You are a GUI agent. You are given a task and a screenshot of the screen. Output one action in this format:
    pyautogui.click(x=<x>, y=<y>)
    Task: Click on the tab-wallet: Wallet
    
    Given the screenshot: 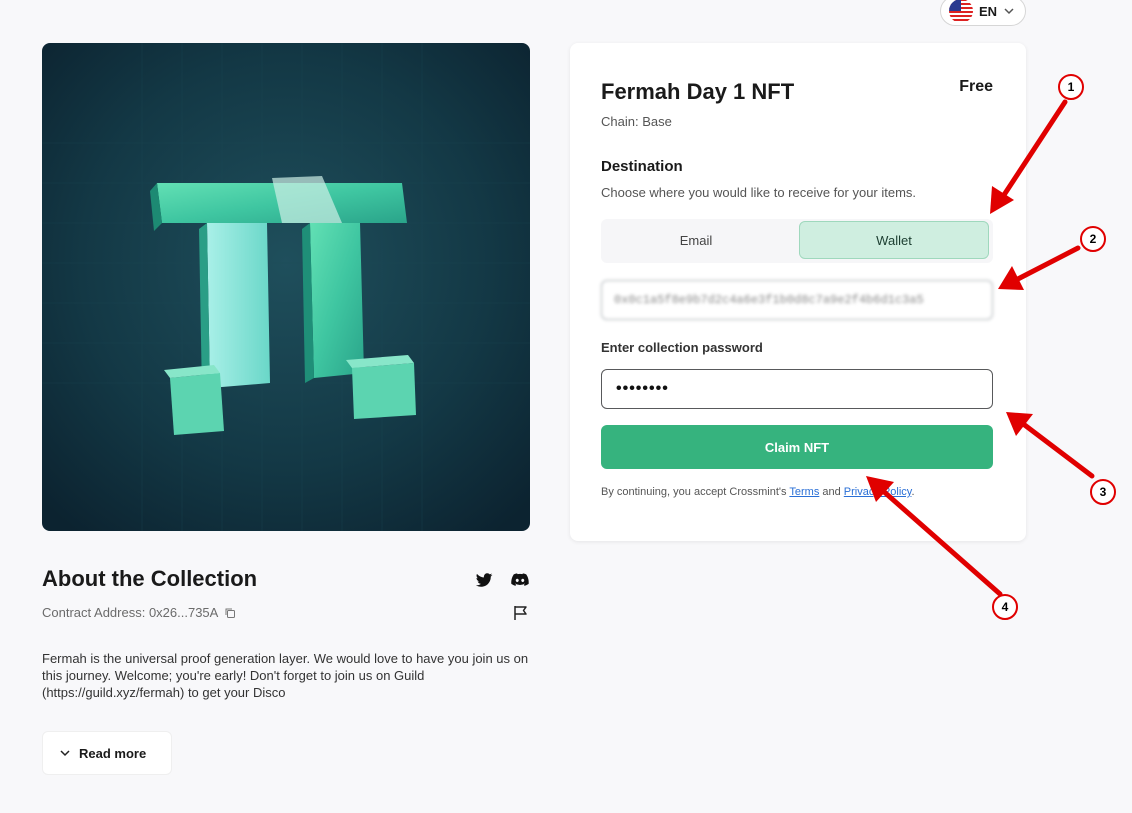 What is the action you would take?
    pyautogui.click(x=894, y=240)
    